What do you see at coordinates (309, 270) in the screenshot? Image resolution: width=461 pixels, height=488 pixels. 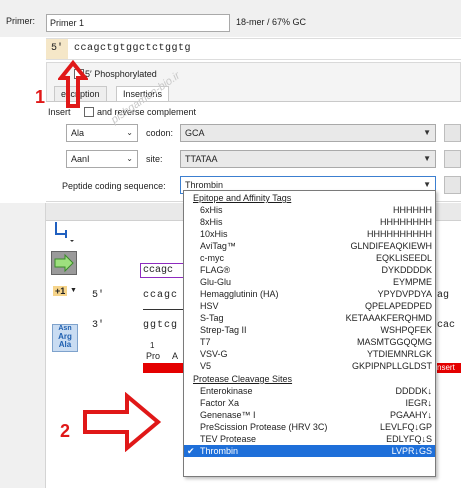 I see `option-flag: FLAG® DYKDDDDK` at bounding box center [309, 270].